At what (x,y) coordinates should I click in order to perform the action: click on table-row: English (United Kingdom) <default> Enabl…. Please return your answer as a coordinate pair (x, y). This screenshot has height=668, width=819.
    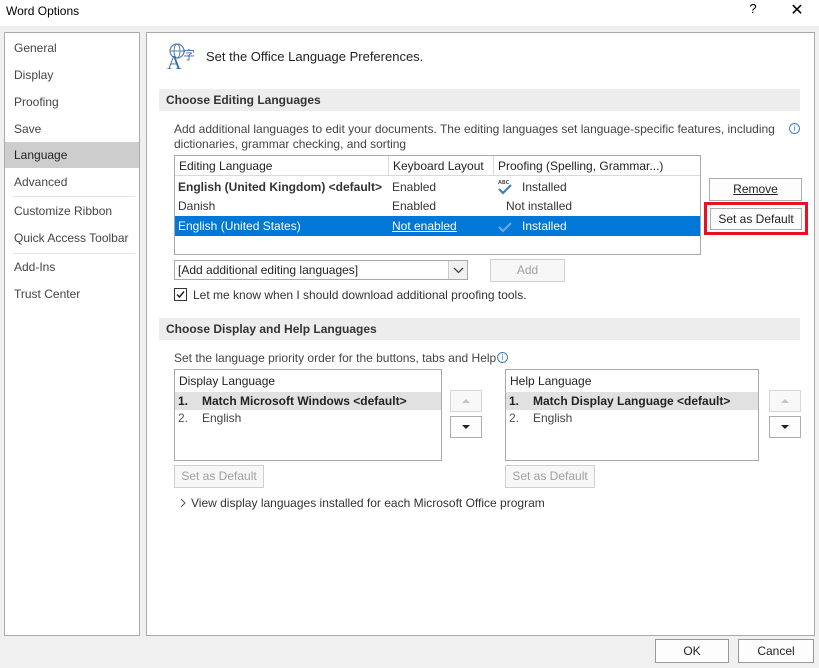
    Looking at the image, I should click on (437, 187).